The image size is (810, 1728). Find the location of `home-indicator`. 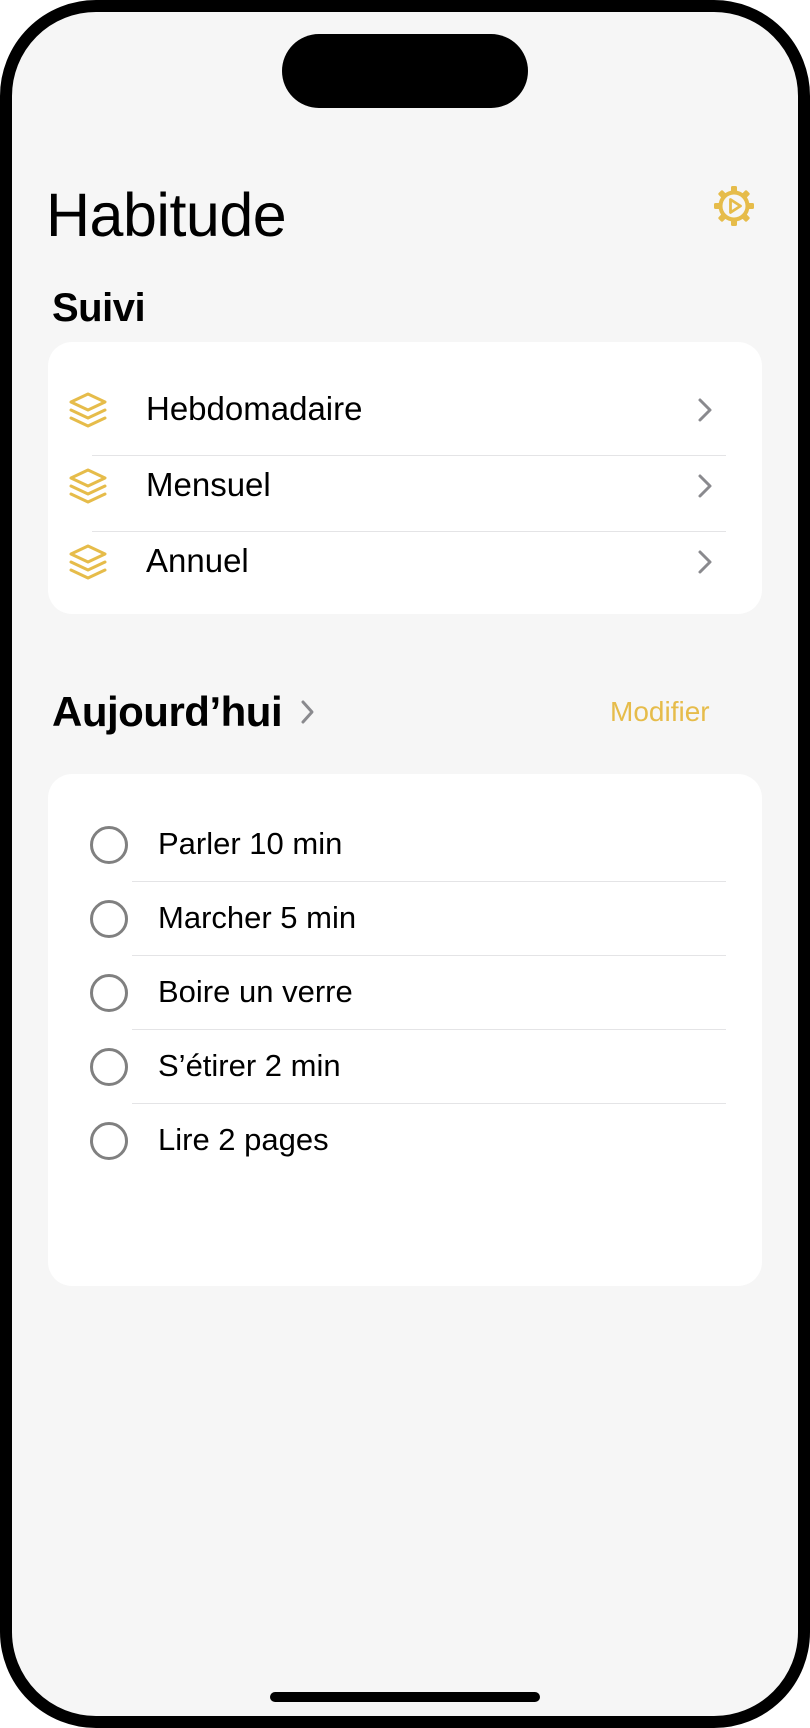

home-indicator is located at coordinates (405, 1697).